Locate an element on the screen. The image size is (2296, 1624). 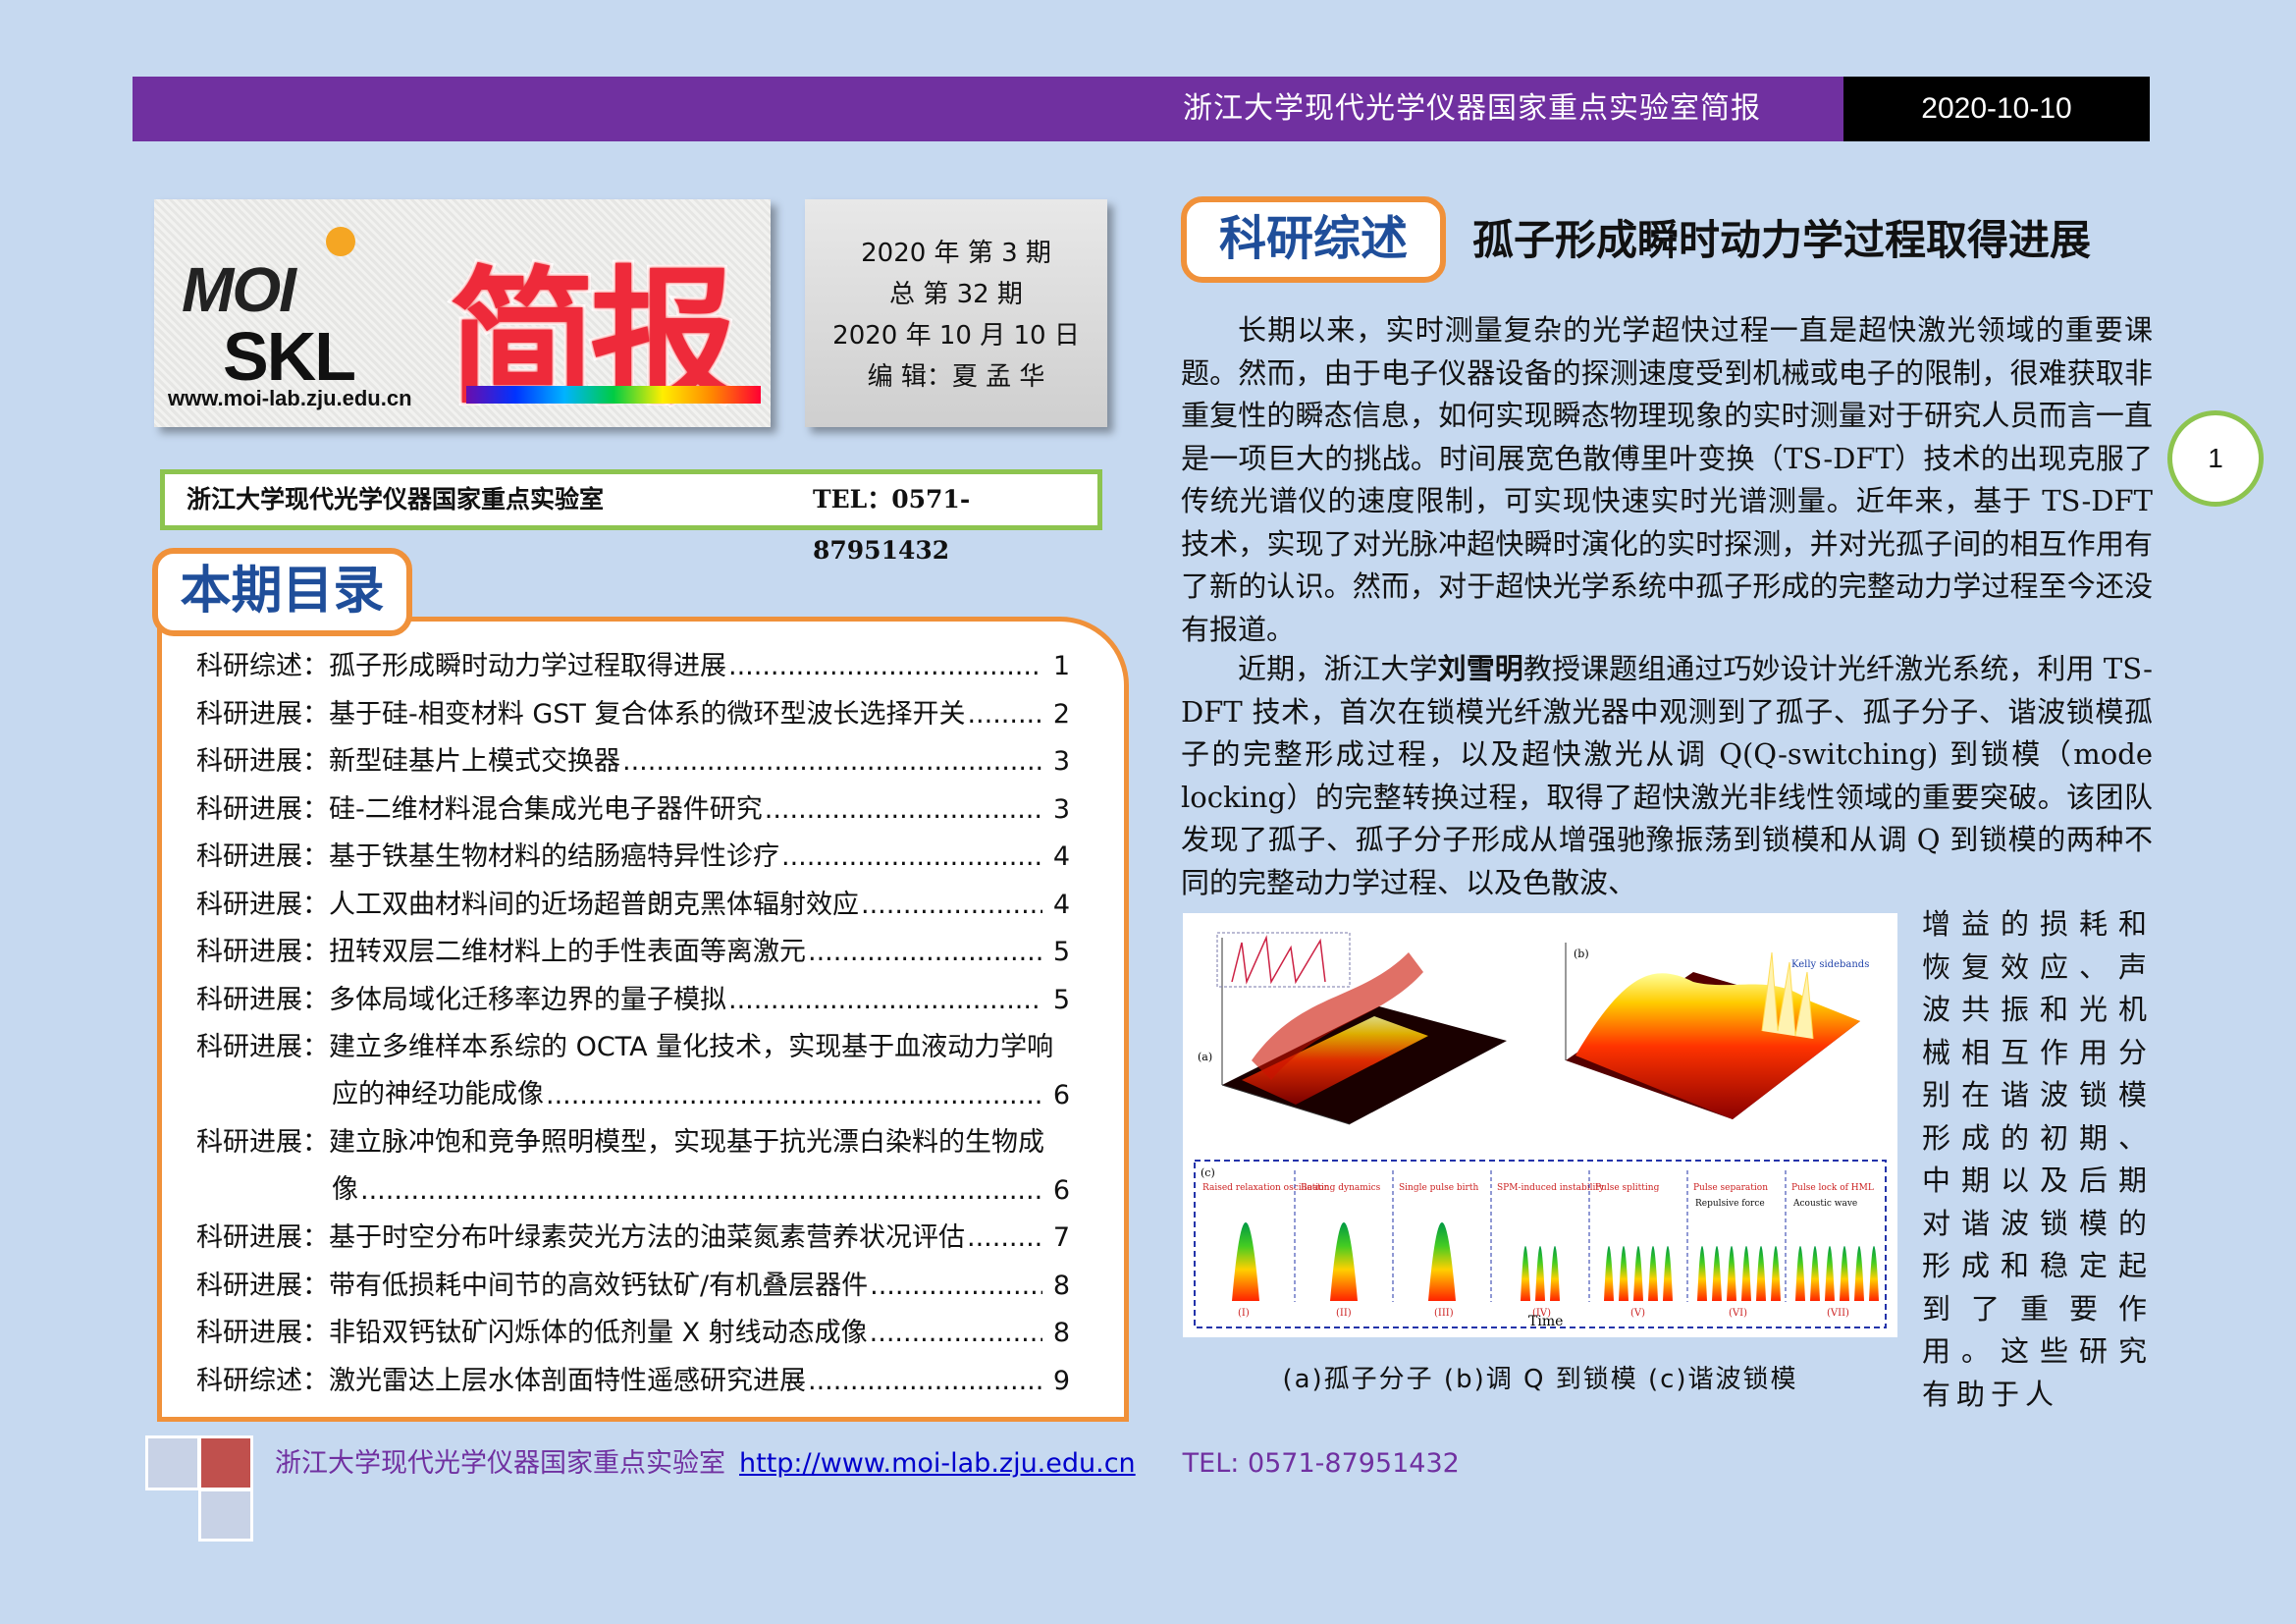
toc-item-label: 科研进展：带有低损耗中间节的高效钙钛矿/有机叠层器件 is located at coordinates (532, 1285).